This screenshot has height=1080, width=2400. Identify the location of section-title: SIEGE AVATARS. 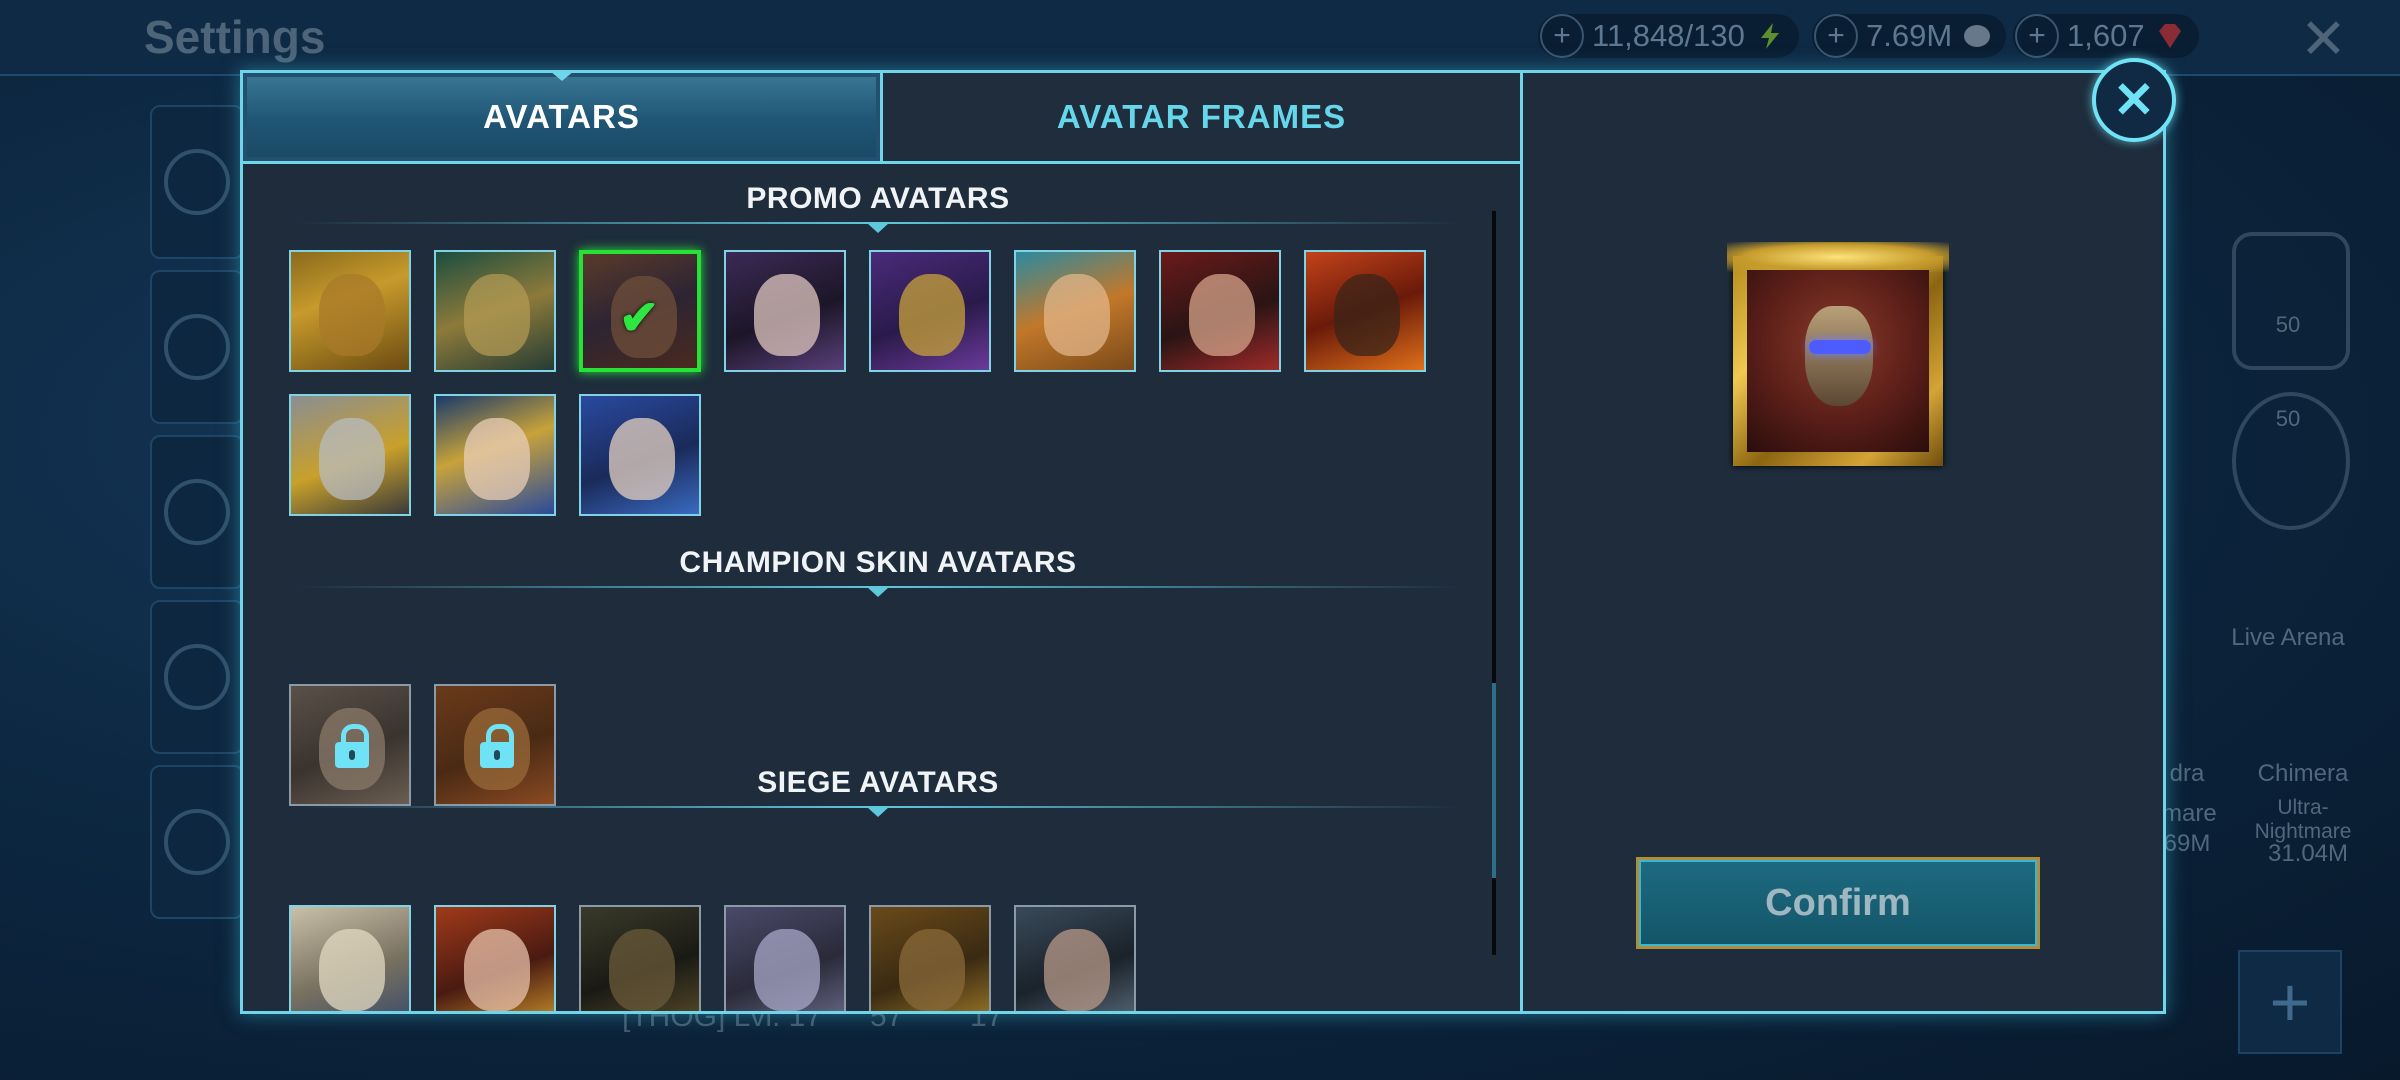
(878, 782).